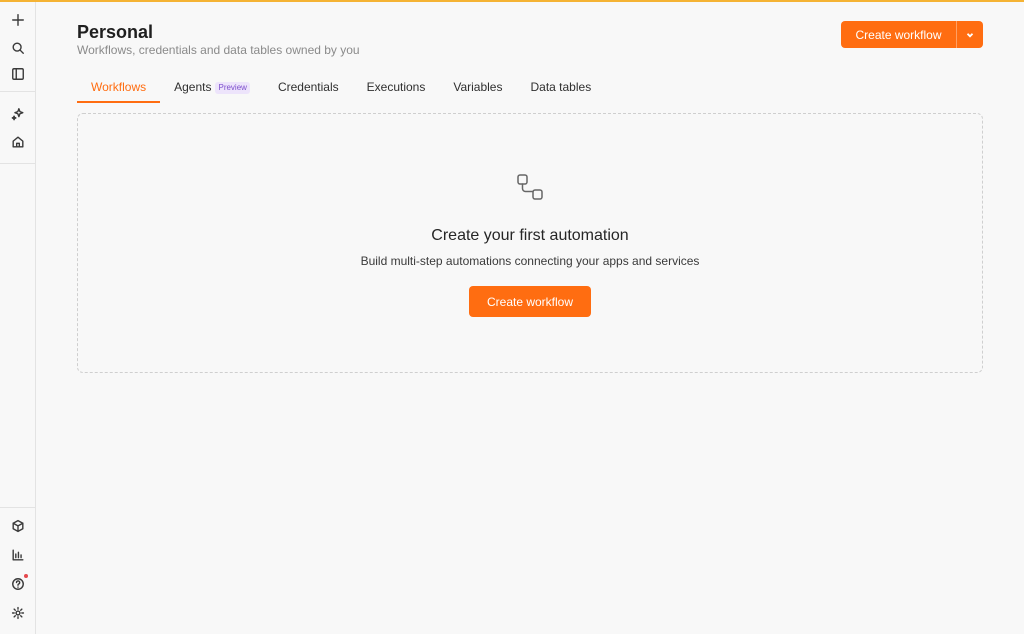 The width and height of the screenshot is (1024, 634). I want to click on preview-badge: Preview, so click(232, 88).